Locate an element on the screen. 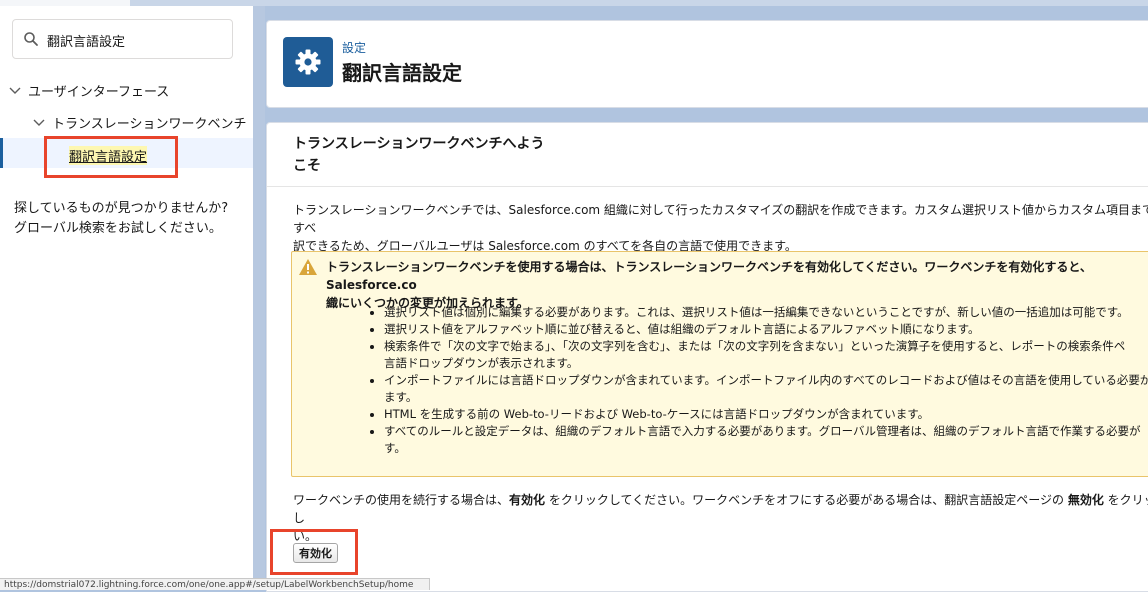 The width and height of the screenshot is (1148, 592). tree-item-label: ユーザインターフェース is located at coordinates (99, 92).